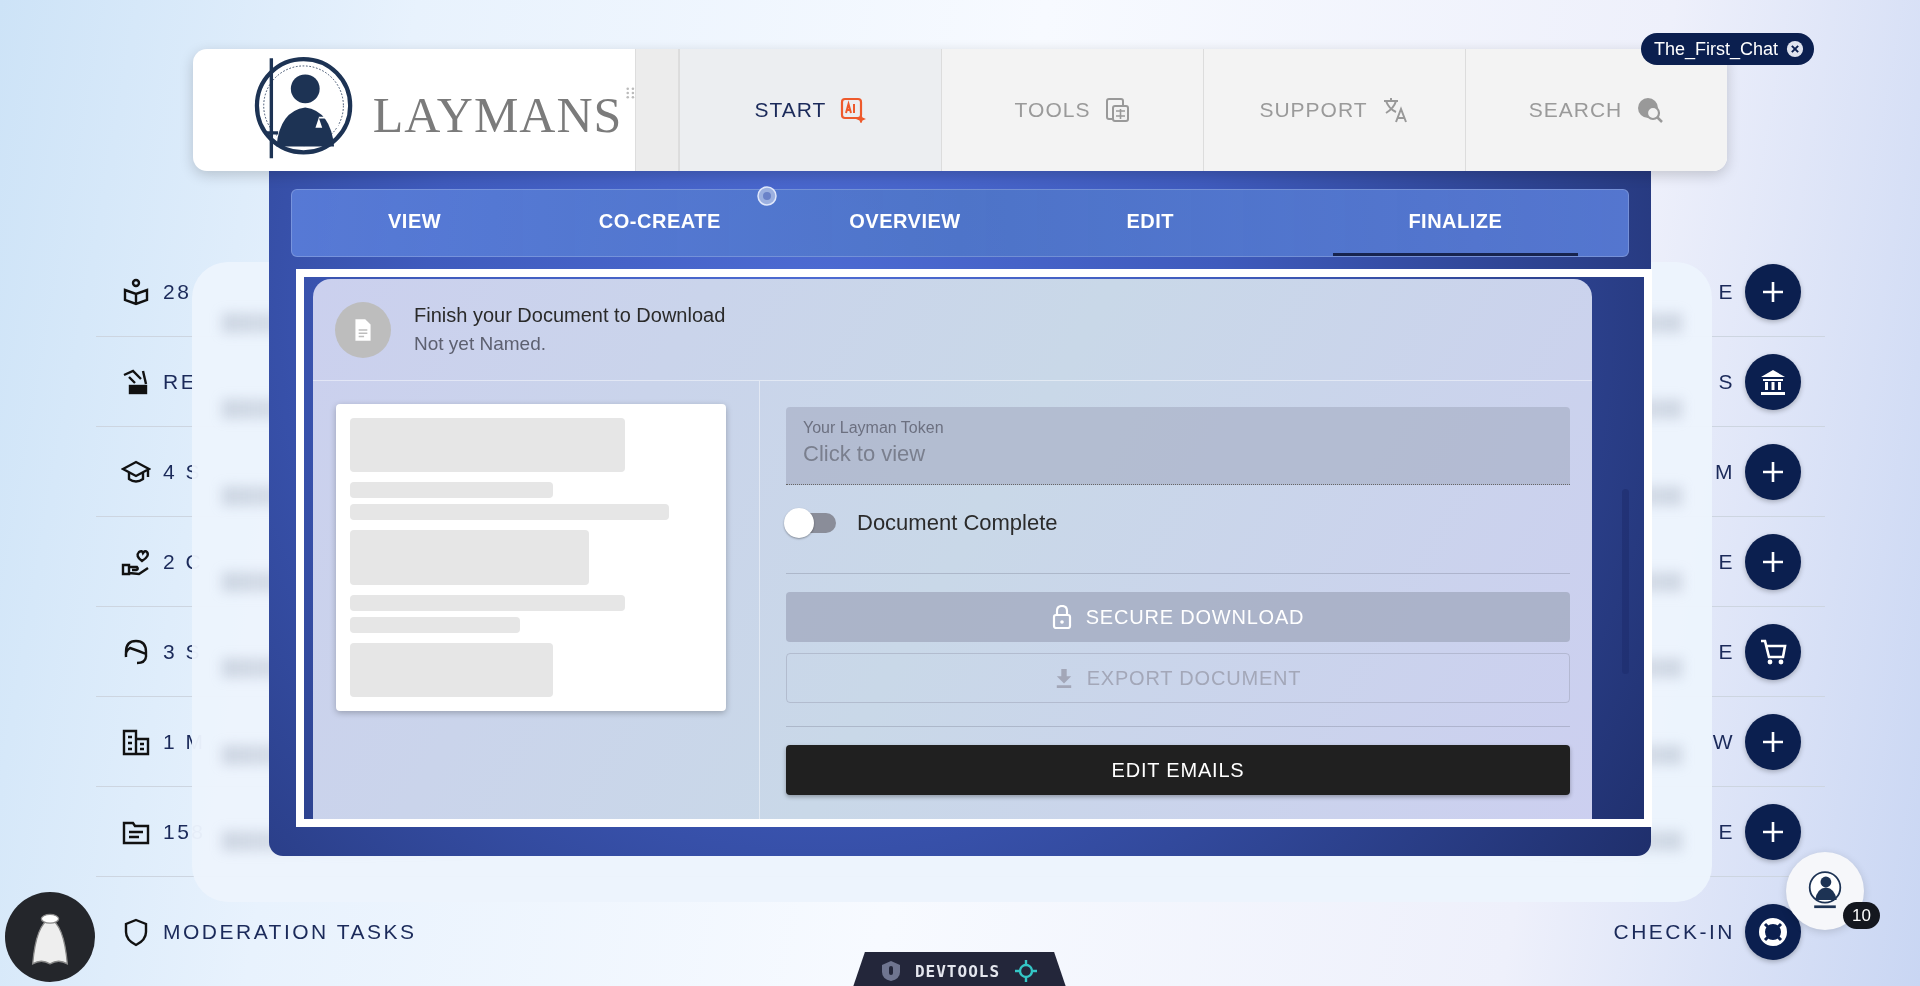 This screenshot has width=1920, height=986. What do you see at coordinates (890, 971) in the screenshot?
I see `shield-badge-icon` at bounding box center [890, 971].